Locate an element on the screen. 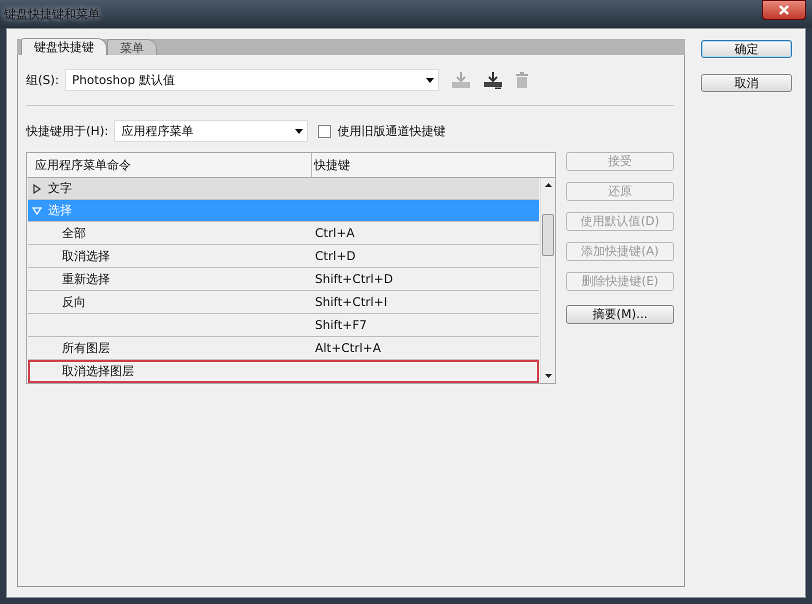  window-title: 键盘快捷键和菜单 is located at coordinates (52, 14).